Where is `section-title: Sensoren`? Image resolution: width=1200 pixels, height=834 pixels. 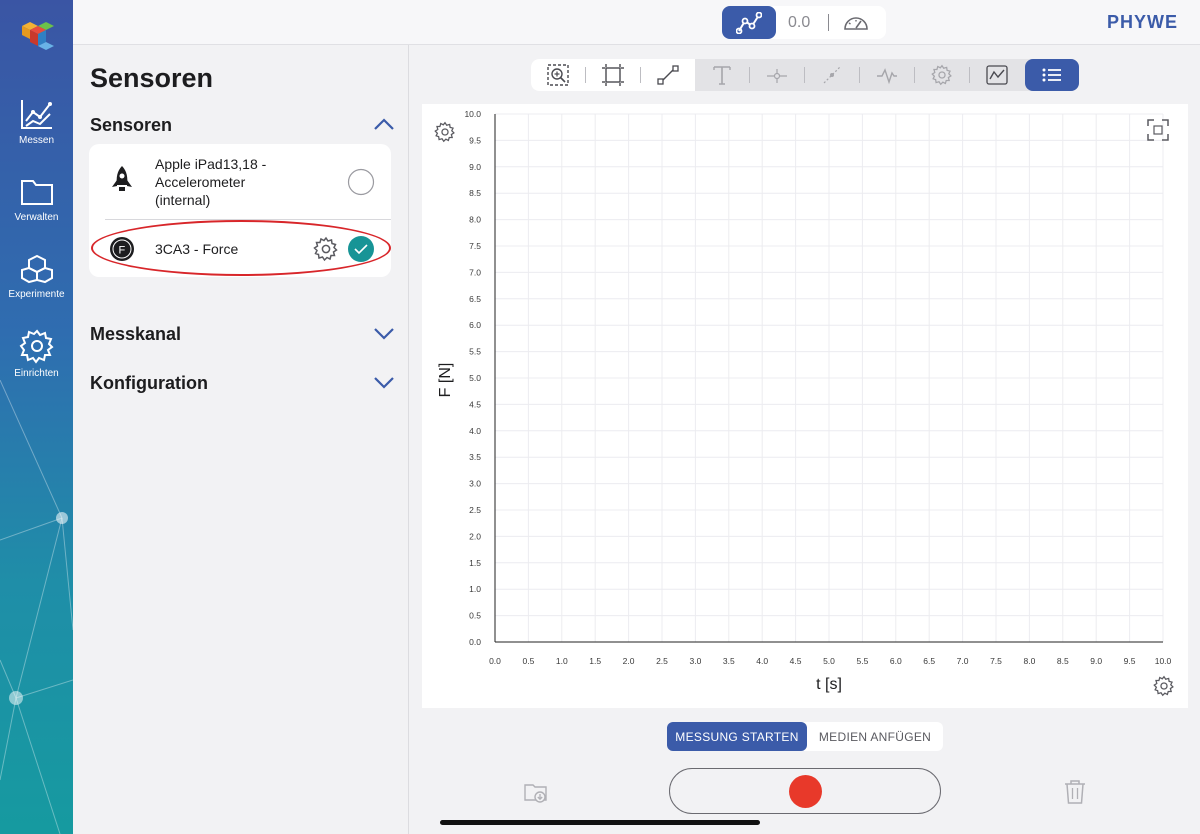 section-title: Sensoren is located at coordinates (131, 125).